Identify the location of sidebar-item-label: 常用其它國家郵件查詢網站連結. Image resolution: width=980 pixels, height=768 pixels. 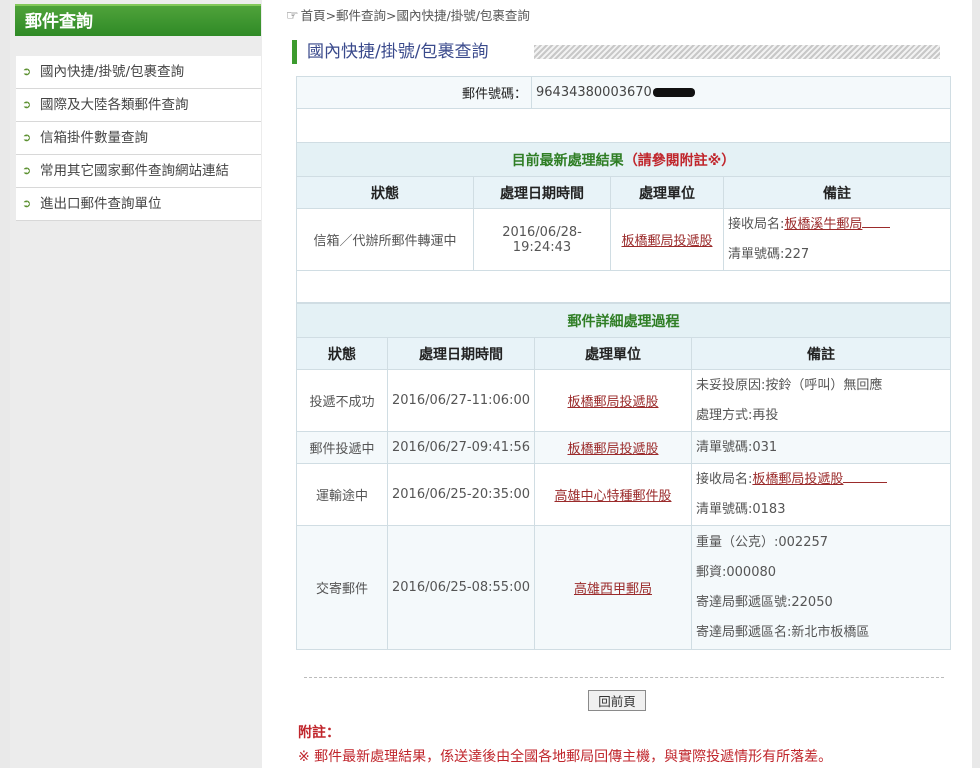
(134, 171).